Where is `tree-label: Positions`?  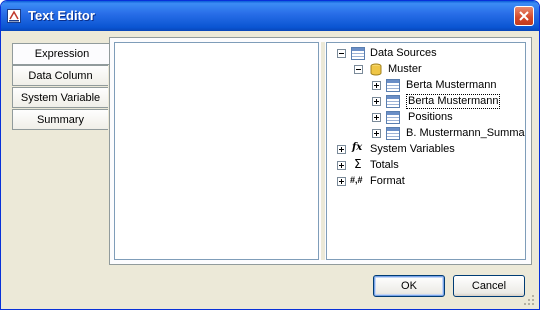
tree-label: Positions is located at coordinates (430, 117).